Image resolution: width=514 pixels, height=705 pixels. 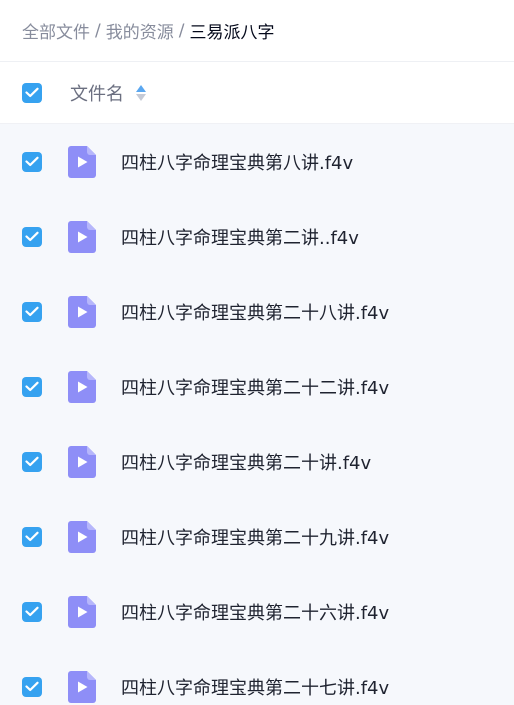 I want to click on file-row: 四柱八字命理宝典第二十讲.f4v, so click(x=257, y=461).